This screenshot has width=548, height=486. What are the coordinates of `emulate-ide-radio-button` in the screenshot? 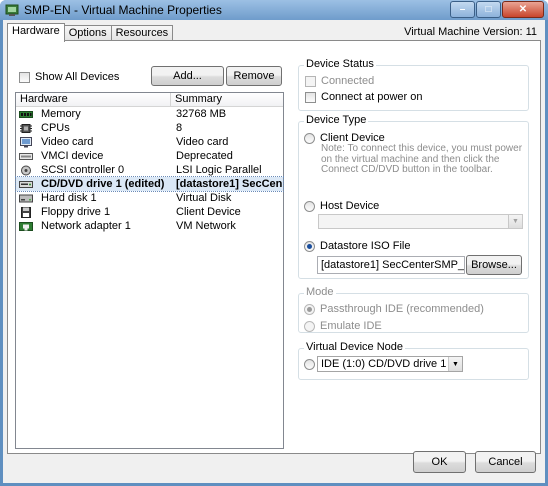 It's located at (309, 326).